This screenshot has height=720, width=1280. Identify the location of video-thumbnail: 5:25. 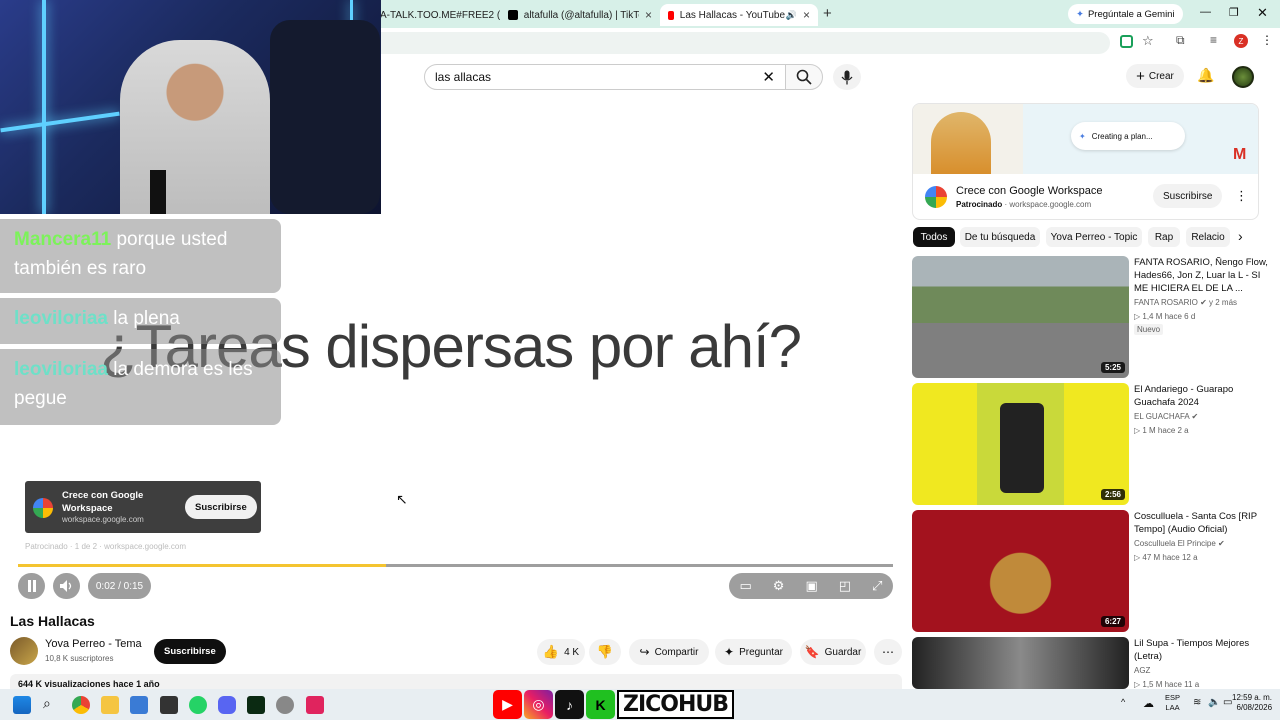
(1020, 317).